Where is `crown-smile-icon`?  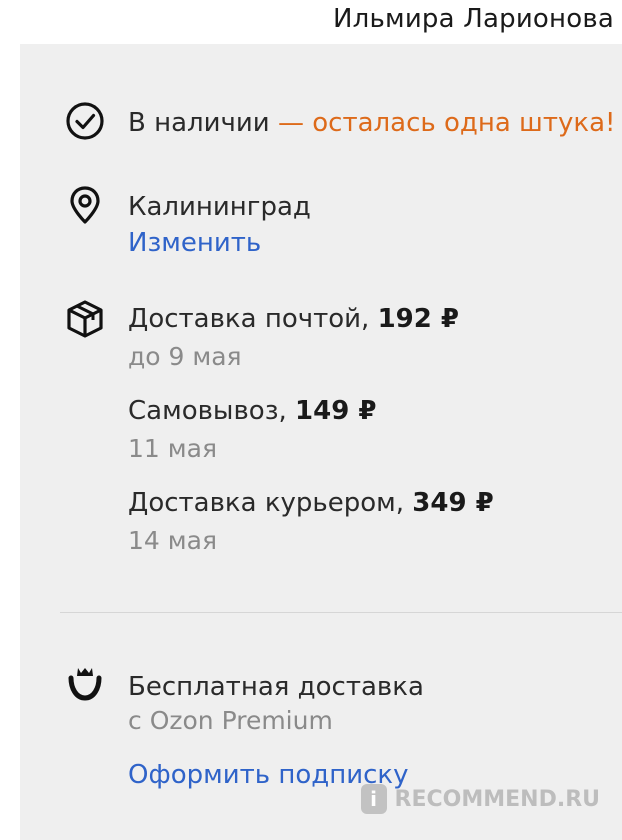
crown-smile-icon is located at coordinates (85, 685).